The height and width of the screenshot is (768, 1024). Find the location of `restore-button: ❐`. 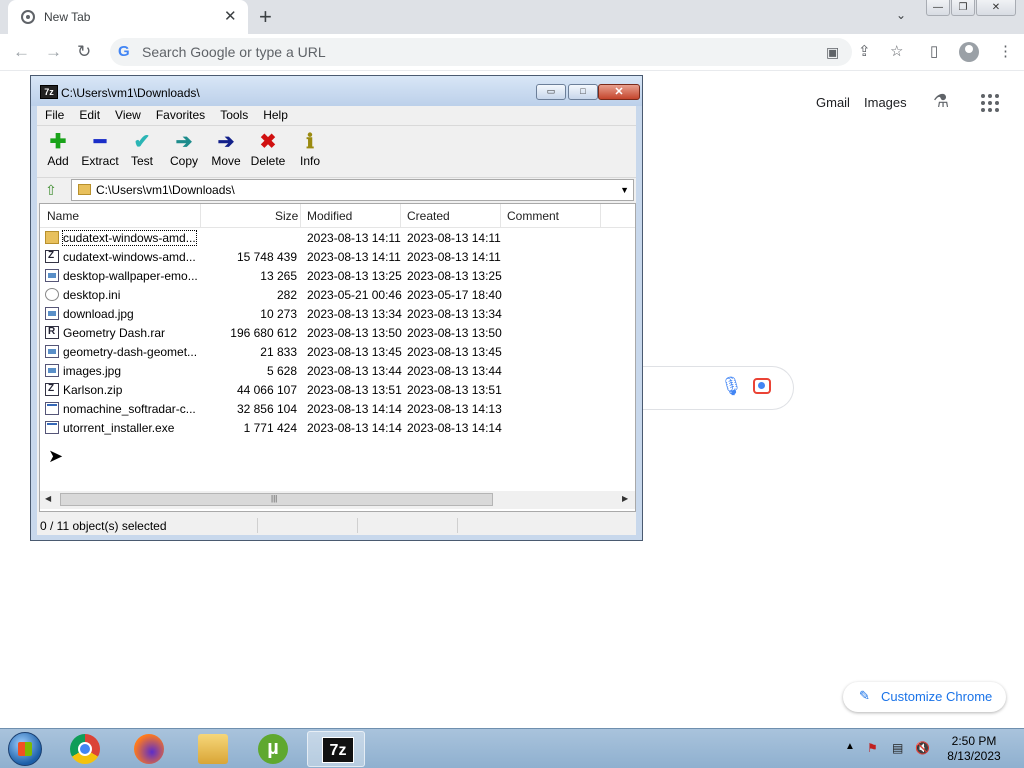

restore-button: ❐ is located at coordinates (963, 8).